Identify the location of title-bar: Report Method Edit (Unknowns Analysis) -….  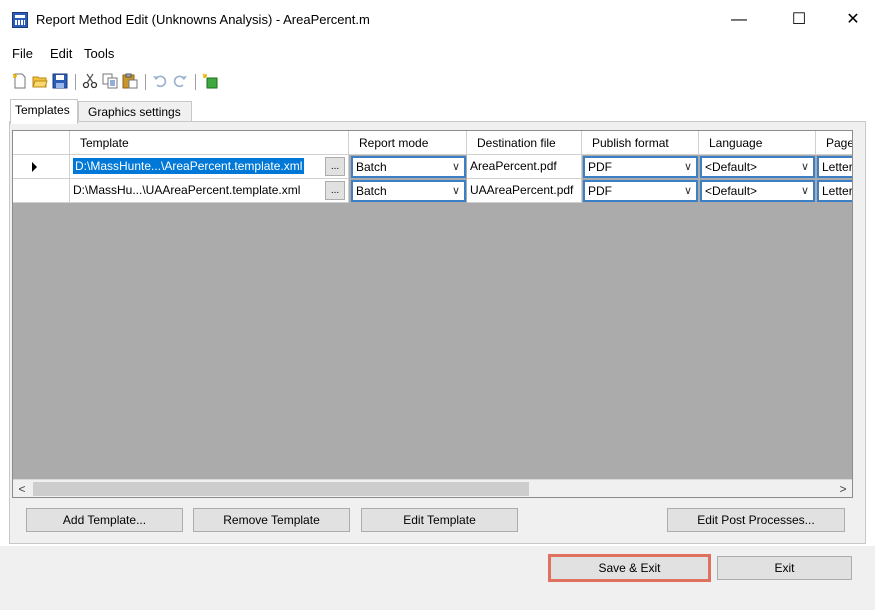
(437, 20).